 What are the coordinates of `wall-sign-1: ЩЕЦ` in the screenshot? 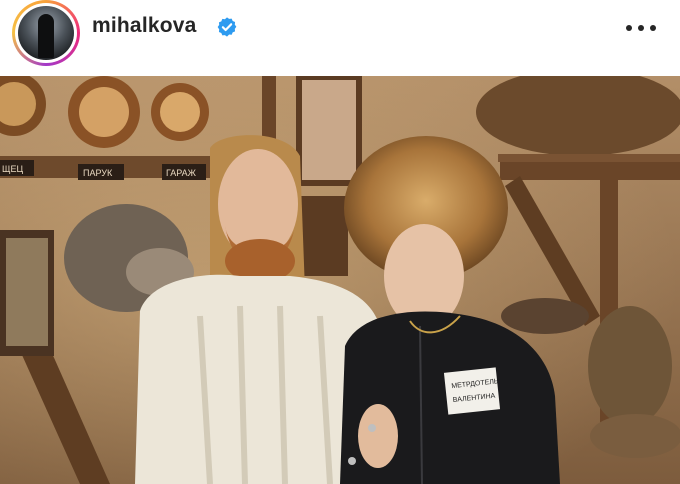 It's located at (12, 169).